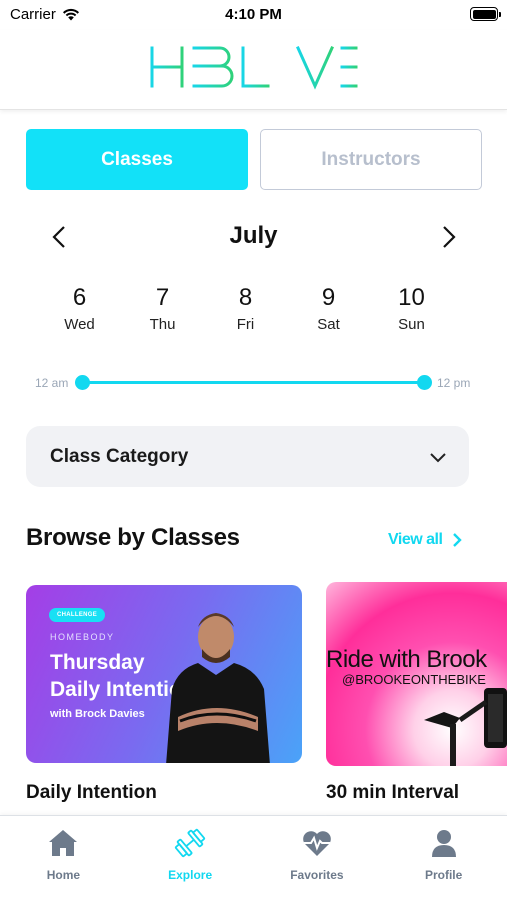  Describe the element at coordinates (443, 858) in the screenshot. I see `nav-item-profile: Profile` at that location.